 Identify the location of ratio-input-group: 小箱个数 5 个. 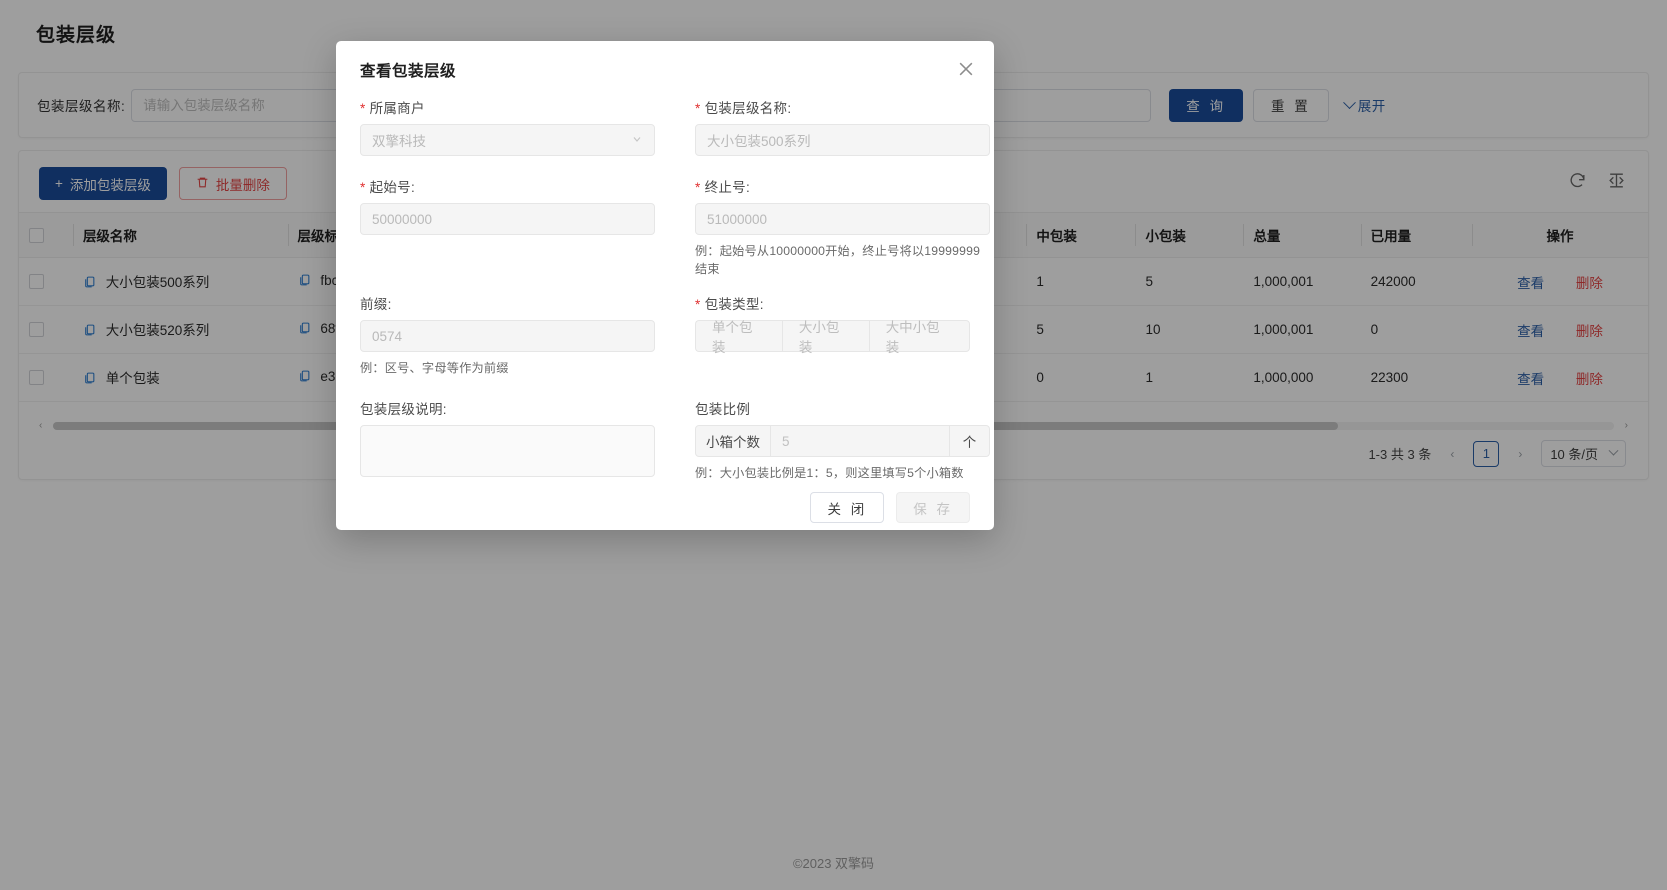
(842, 441).